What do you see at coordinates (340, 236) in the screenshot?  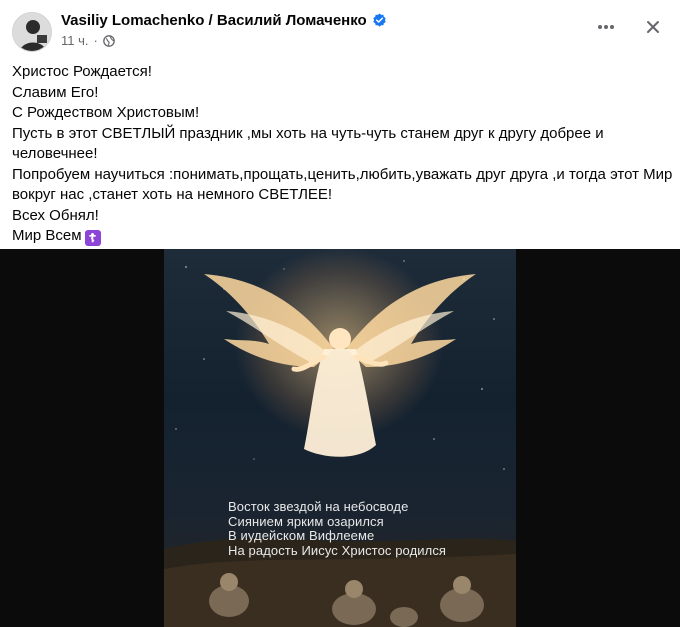 I see `post-text-line-last: Мир Всем ☦` at bounding box center [340, 236].